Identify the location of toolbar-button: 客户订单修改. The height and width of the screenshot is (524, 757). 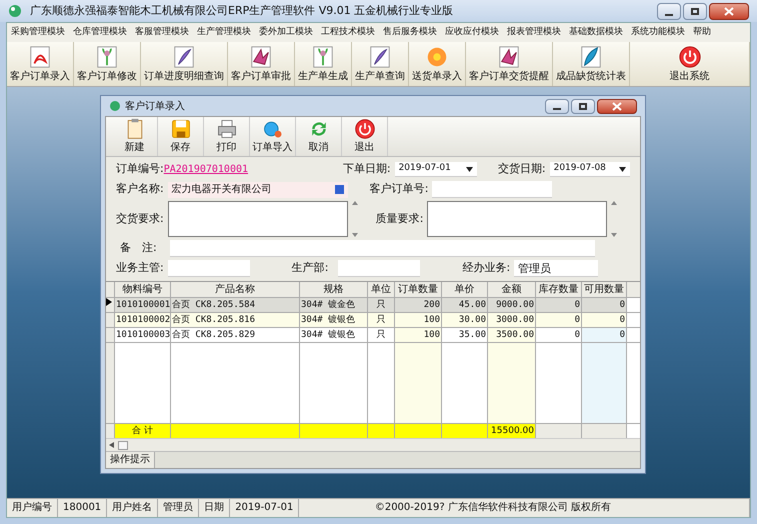
(107, 64).